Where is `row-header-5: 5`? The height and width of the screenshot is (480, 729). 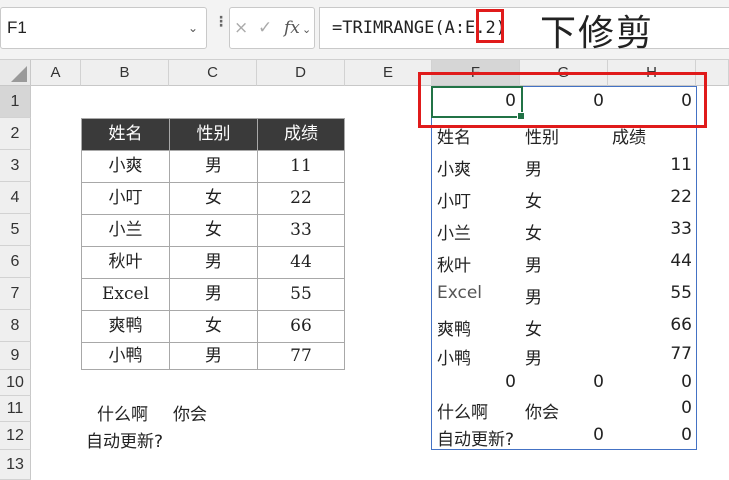
row-header-5: 5 is located at coordinates (15, 230).